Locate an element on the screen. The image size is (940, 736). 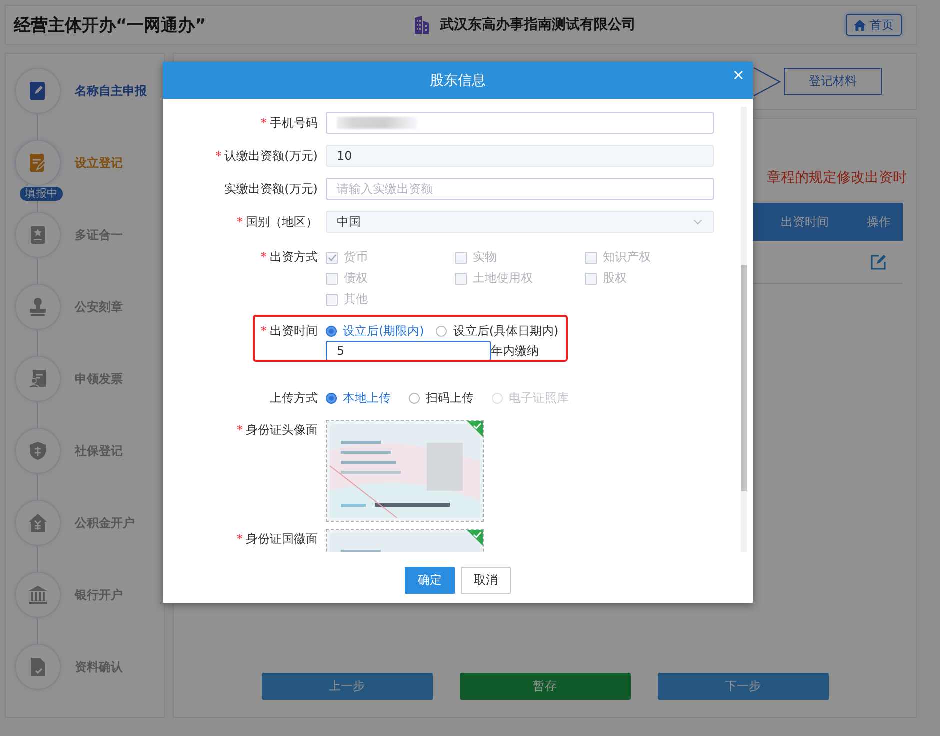
option-label: 其他 is located at coordinates (356, 299).